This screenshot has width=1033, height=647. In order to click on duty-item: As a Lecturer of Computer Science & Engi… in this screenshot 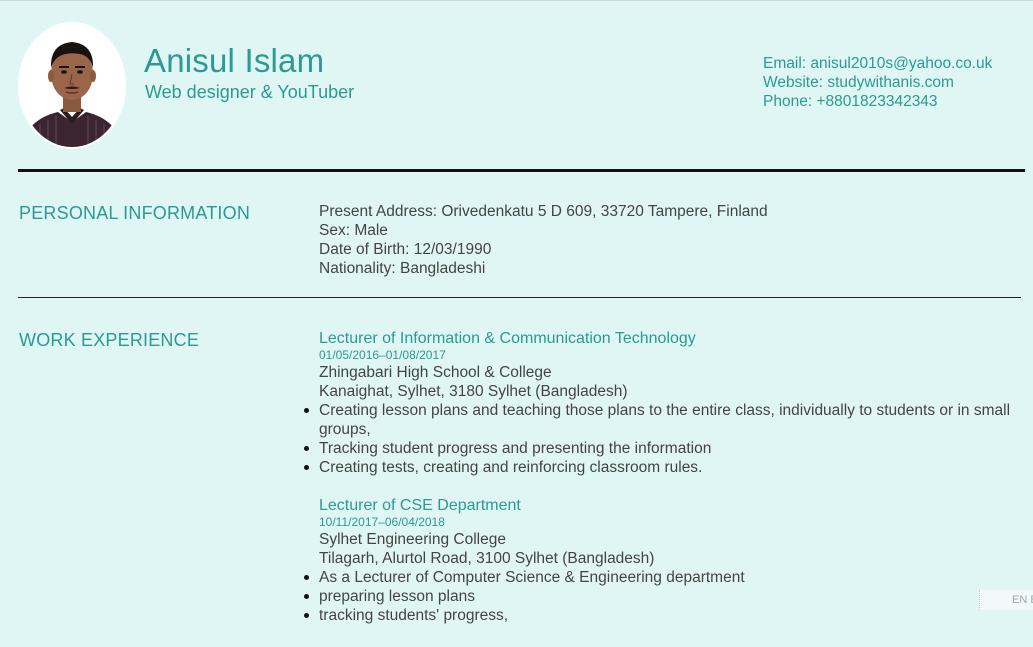, I will do `click(661, 577)`.